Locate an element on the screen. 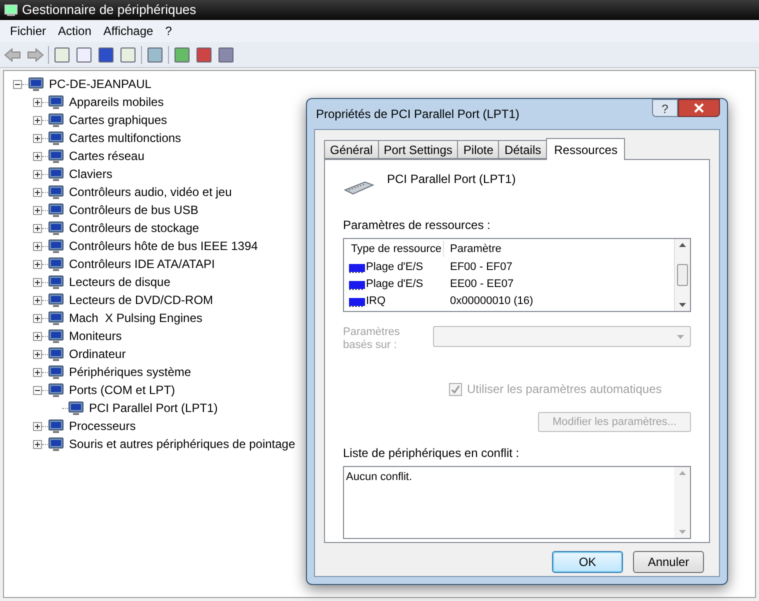 The width and height of the screenshot is (759, 601). close-icon is located at coordinates (699, 108).